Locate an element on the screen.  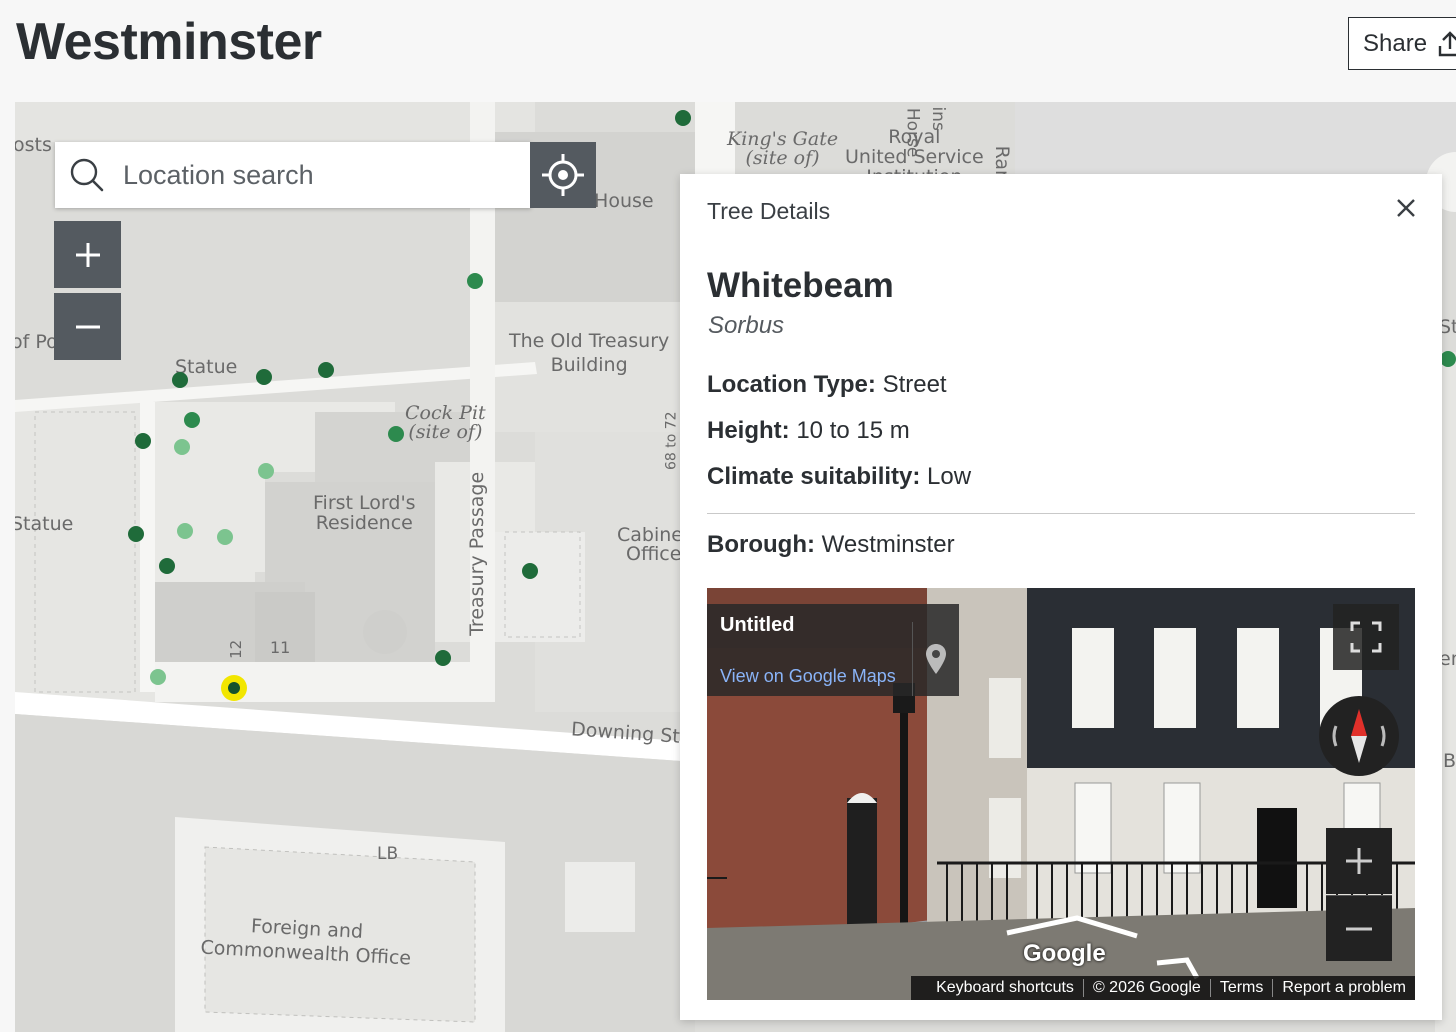
map-pin-icon is located at coordinates (936, 659).